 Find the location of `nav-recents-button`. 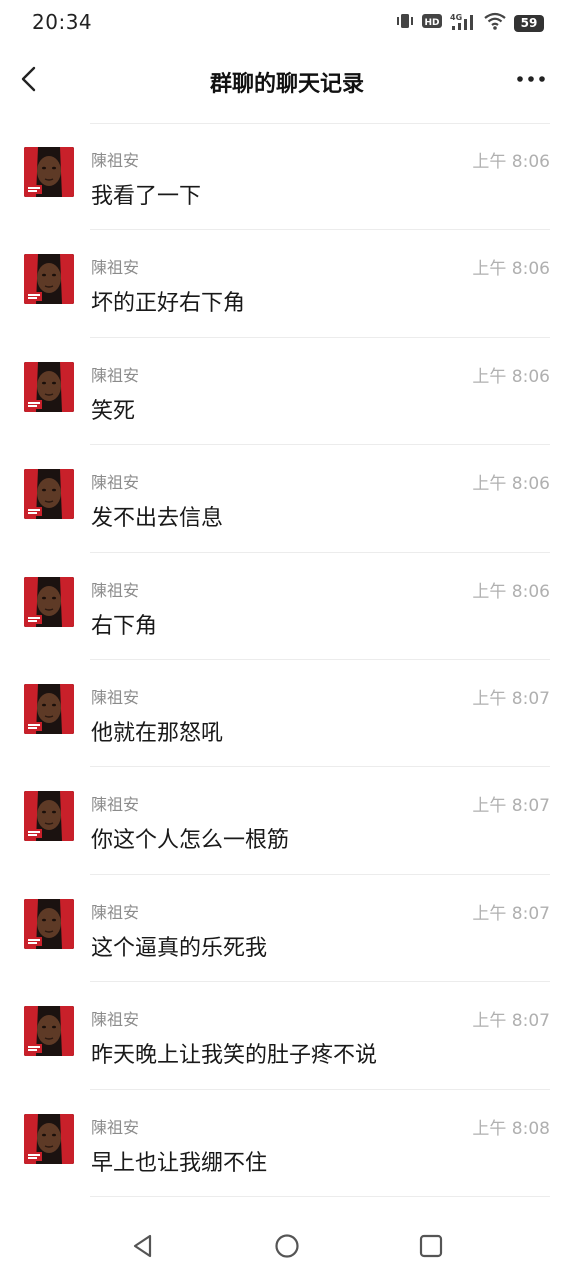

nav-recents-button is located at coordinates (431, 1246).